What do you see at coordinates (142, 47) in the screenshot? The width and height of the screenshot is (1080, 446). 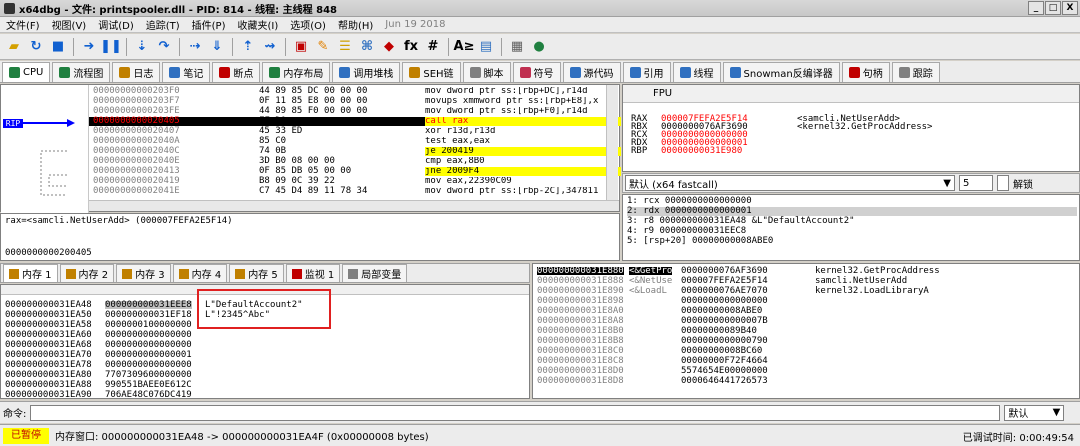 I see `step-into-icon: ⇣` at bounding box center [142, 47].